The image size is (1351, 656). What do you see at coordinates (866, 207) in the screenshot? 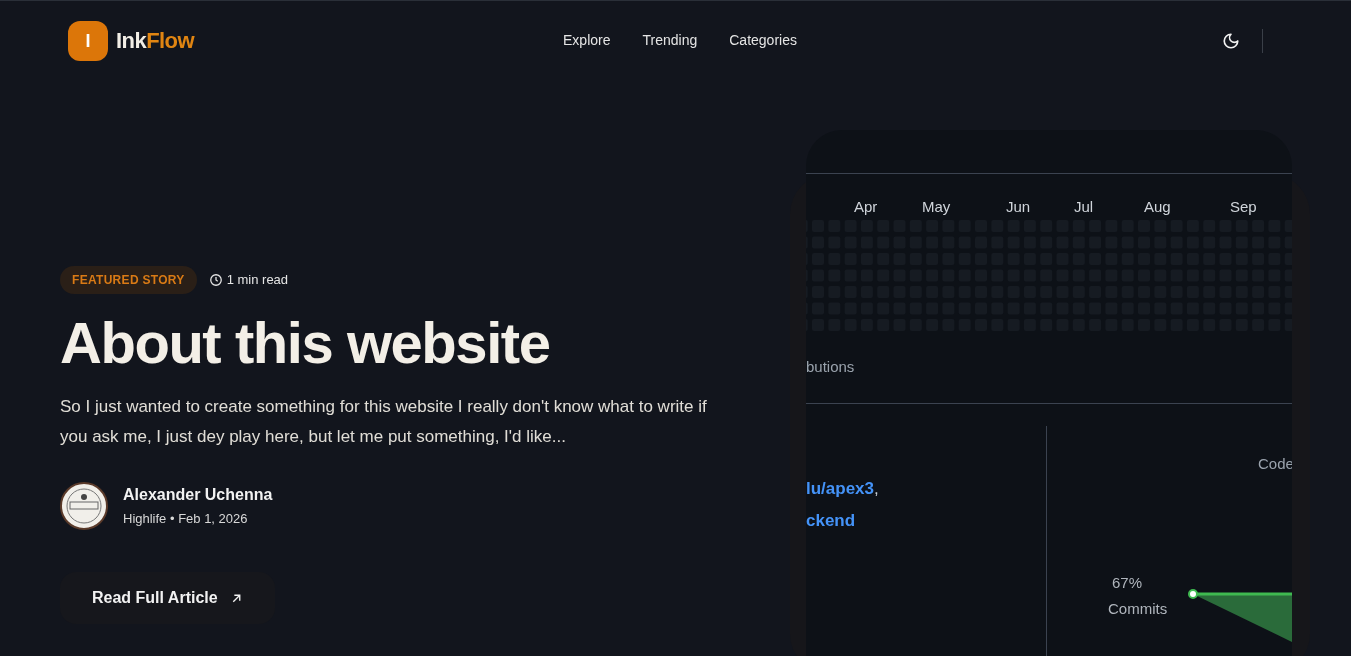
I see `month-label: Apr` at bounding box center [866, 207].